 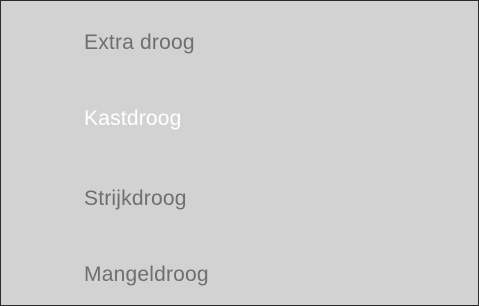 I want to click on option-extra-droog: Extra droog, so click(x=139, y=43).